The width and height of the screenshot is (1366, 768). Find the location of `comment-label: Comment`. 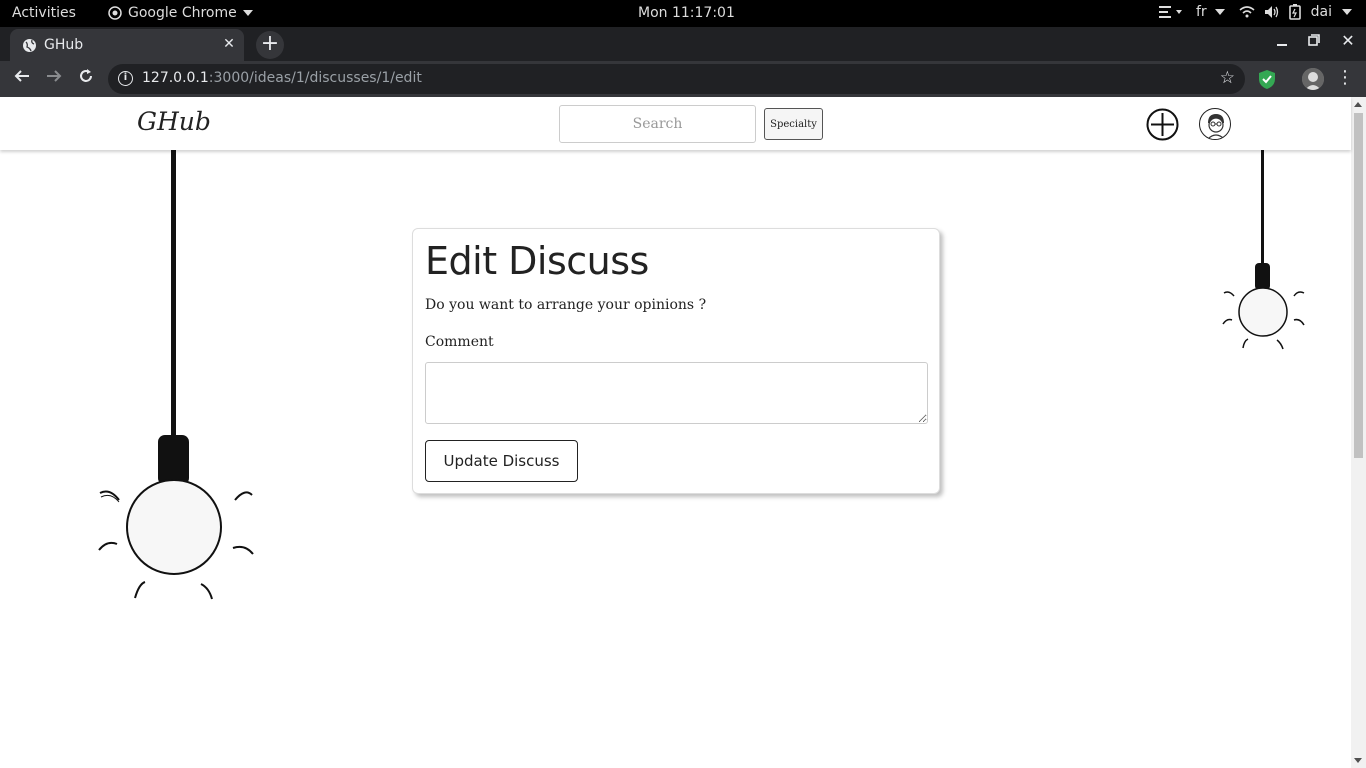

comment-label: Comment is located at coordinates (459, 342).